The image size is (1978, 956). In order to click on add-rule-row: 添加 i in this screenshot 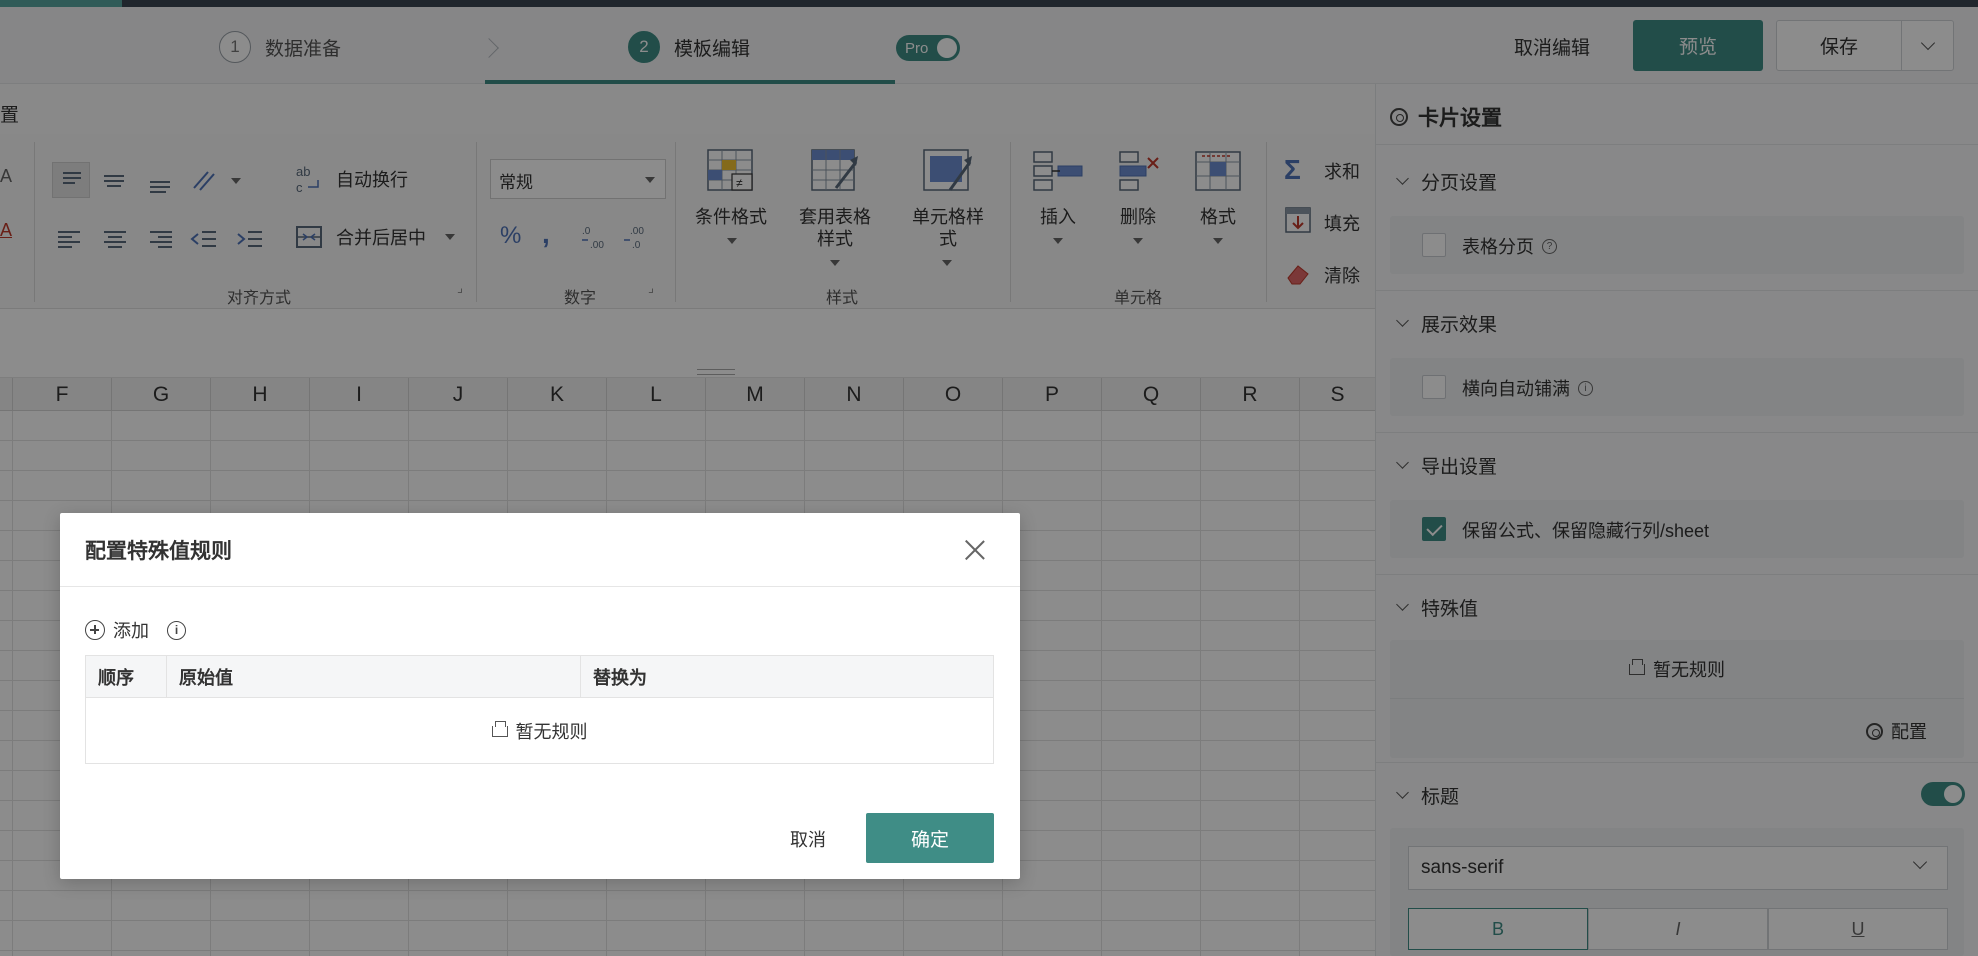, I will do `click(135, 630)`.